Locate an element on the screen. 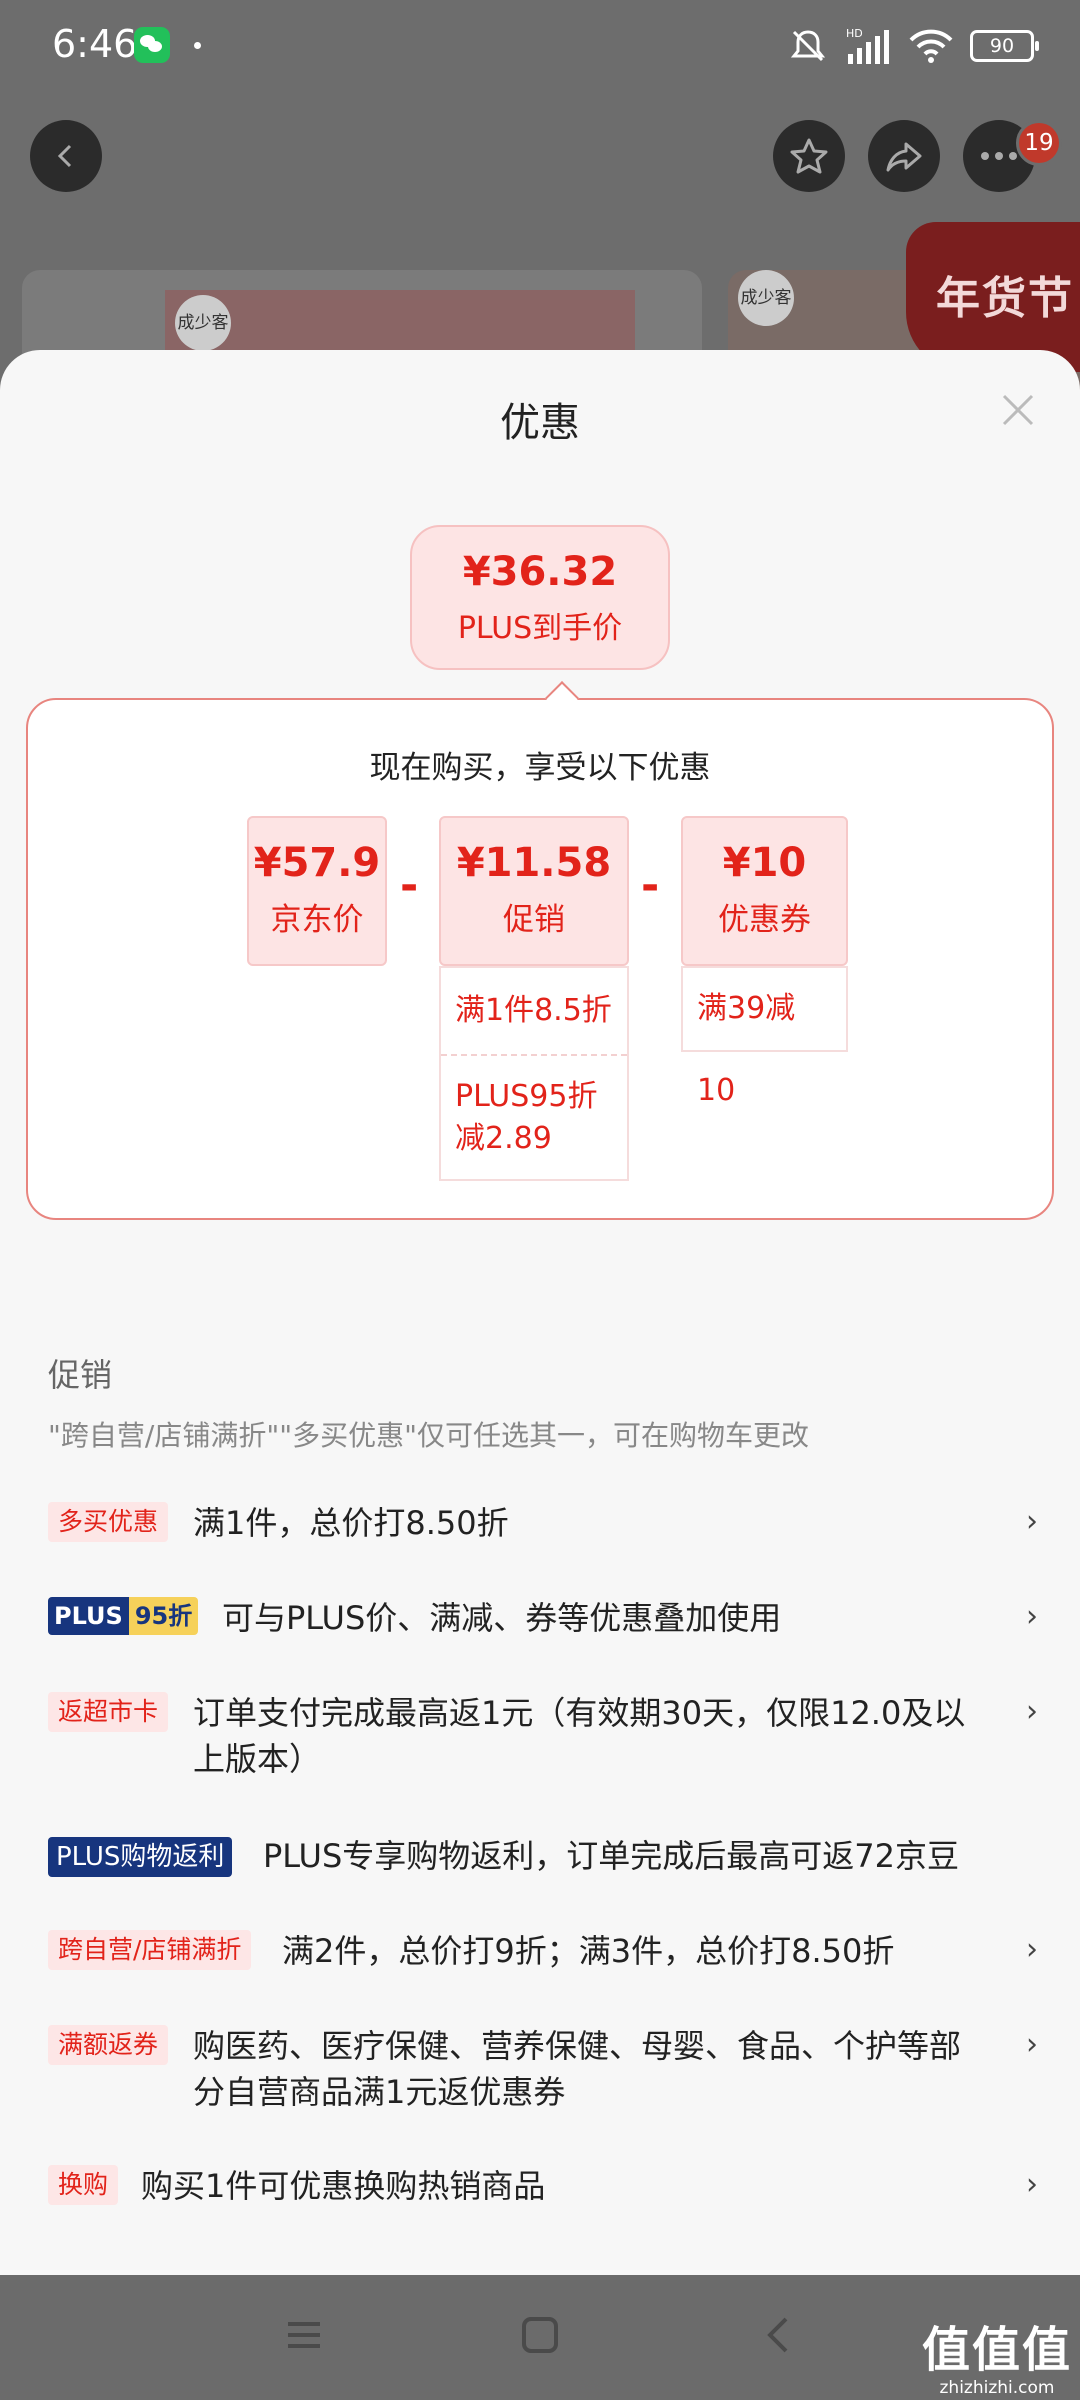 This screenshot has width=1080, height=2400. promotion-label: 促销 is located at coordinates (534, 920).